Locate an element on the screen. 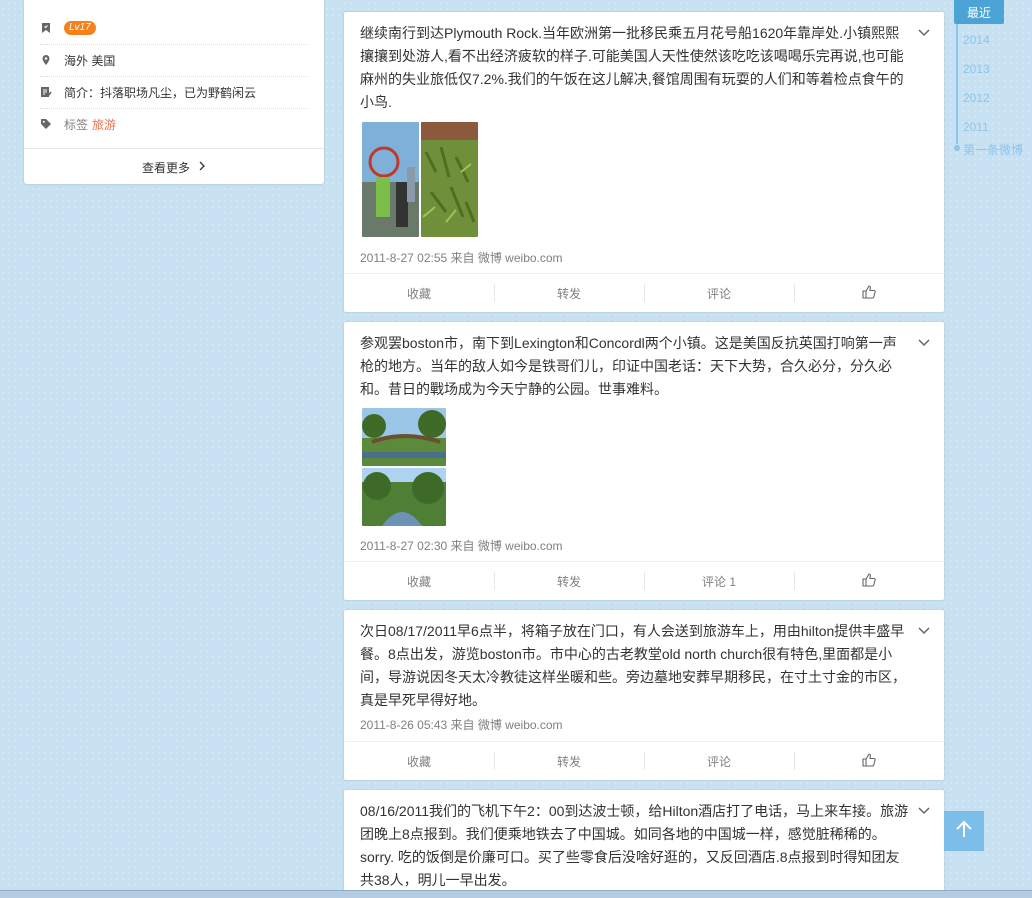 The width and height of the screenshot is (1032, 898). bookmark-icon is located at coordinates (46, 28).